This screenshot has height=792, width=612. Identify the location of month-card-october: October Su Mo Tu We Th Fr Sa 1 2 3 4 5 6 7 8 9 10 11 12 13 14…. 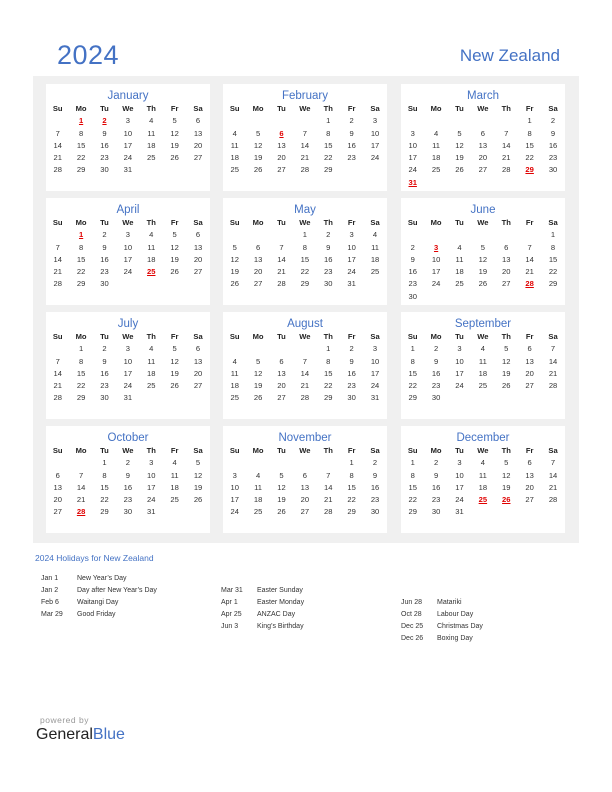
(128, 479).